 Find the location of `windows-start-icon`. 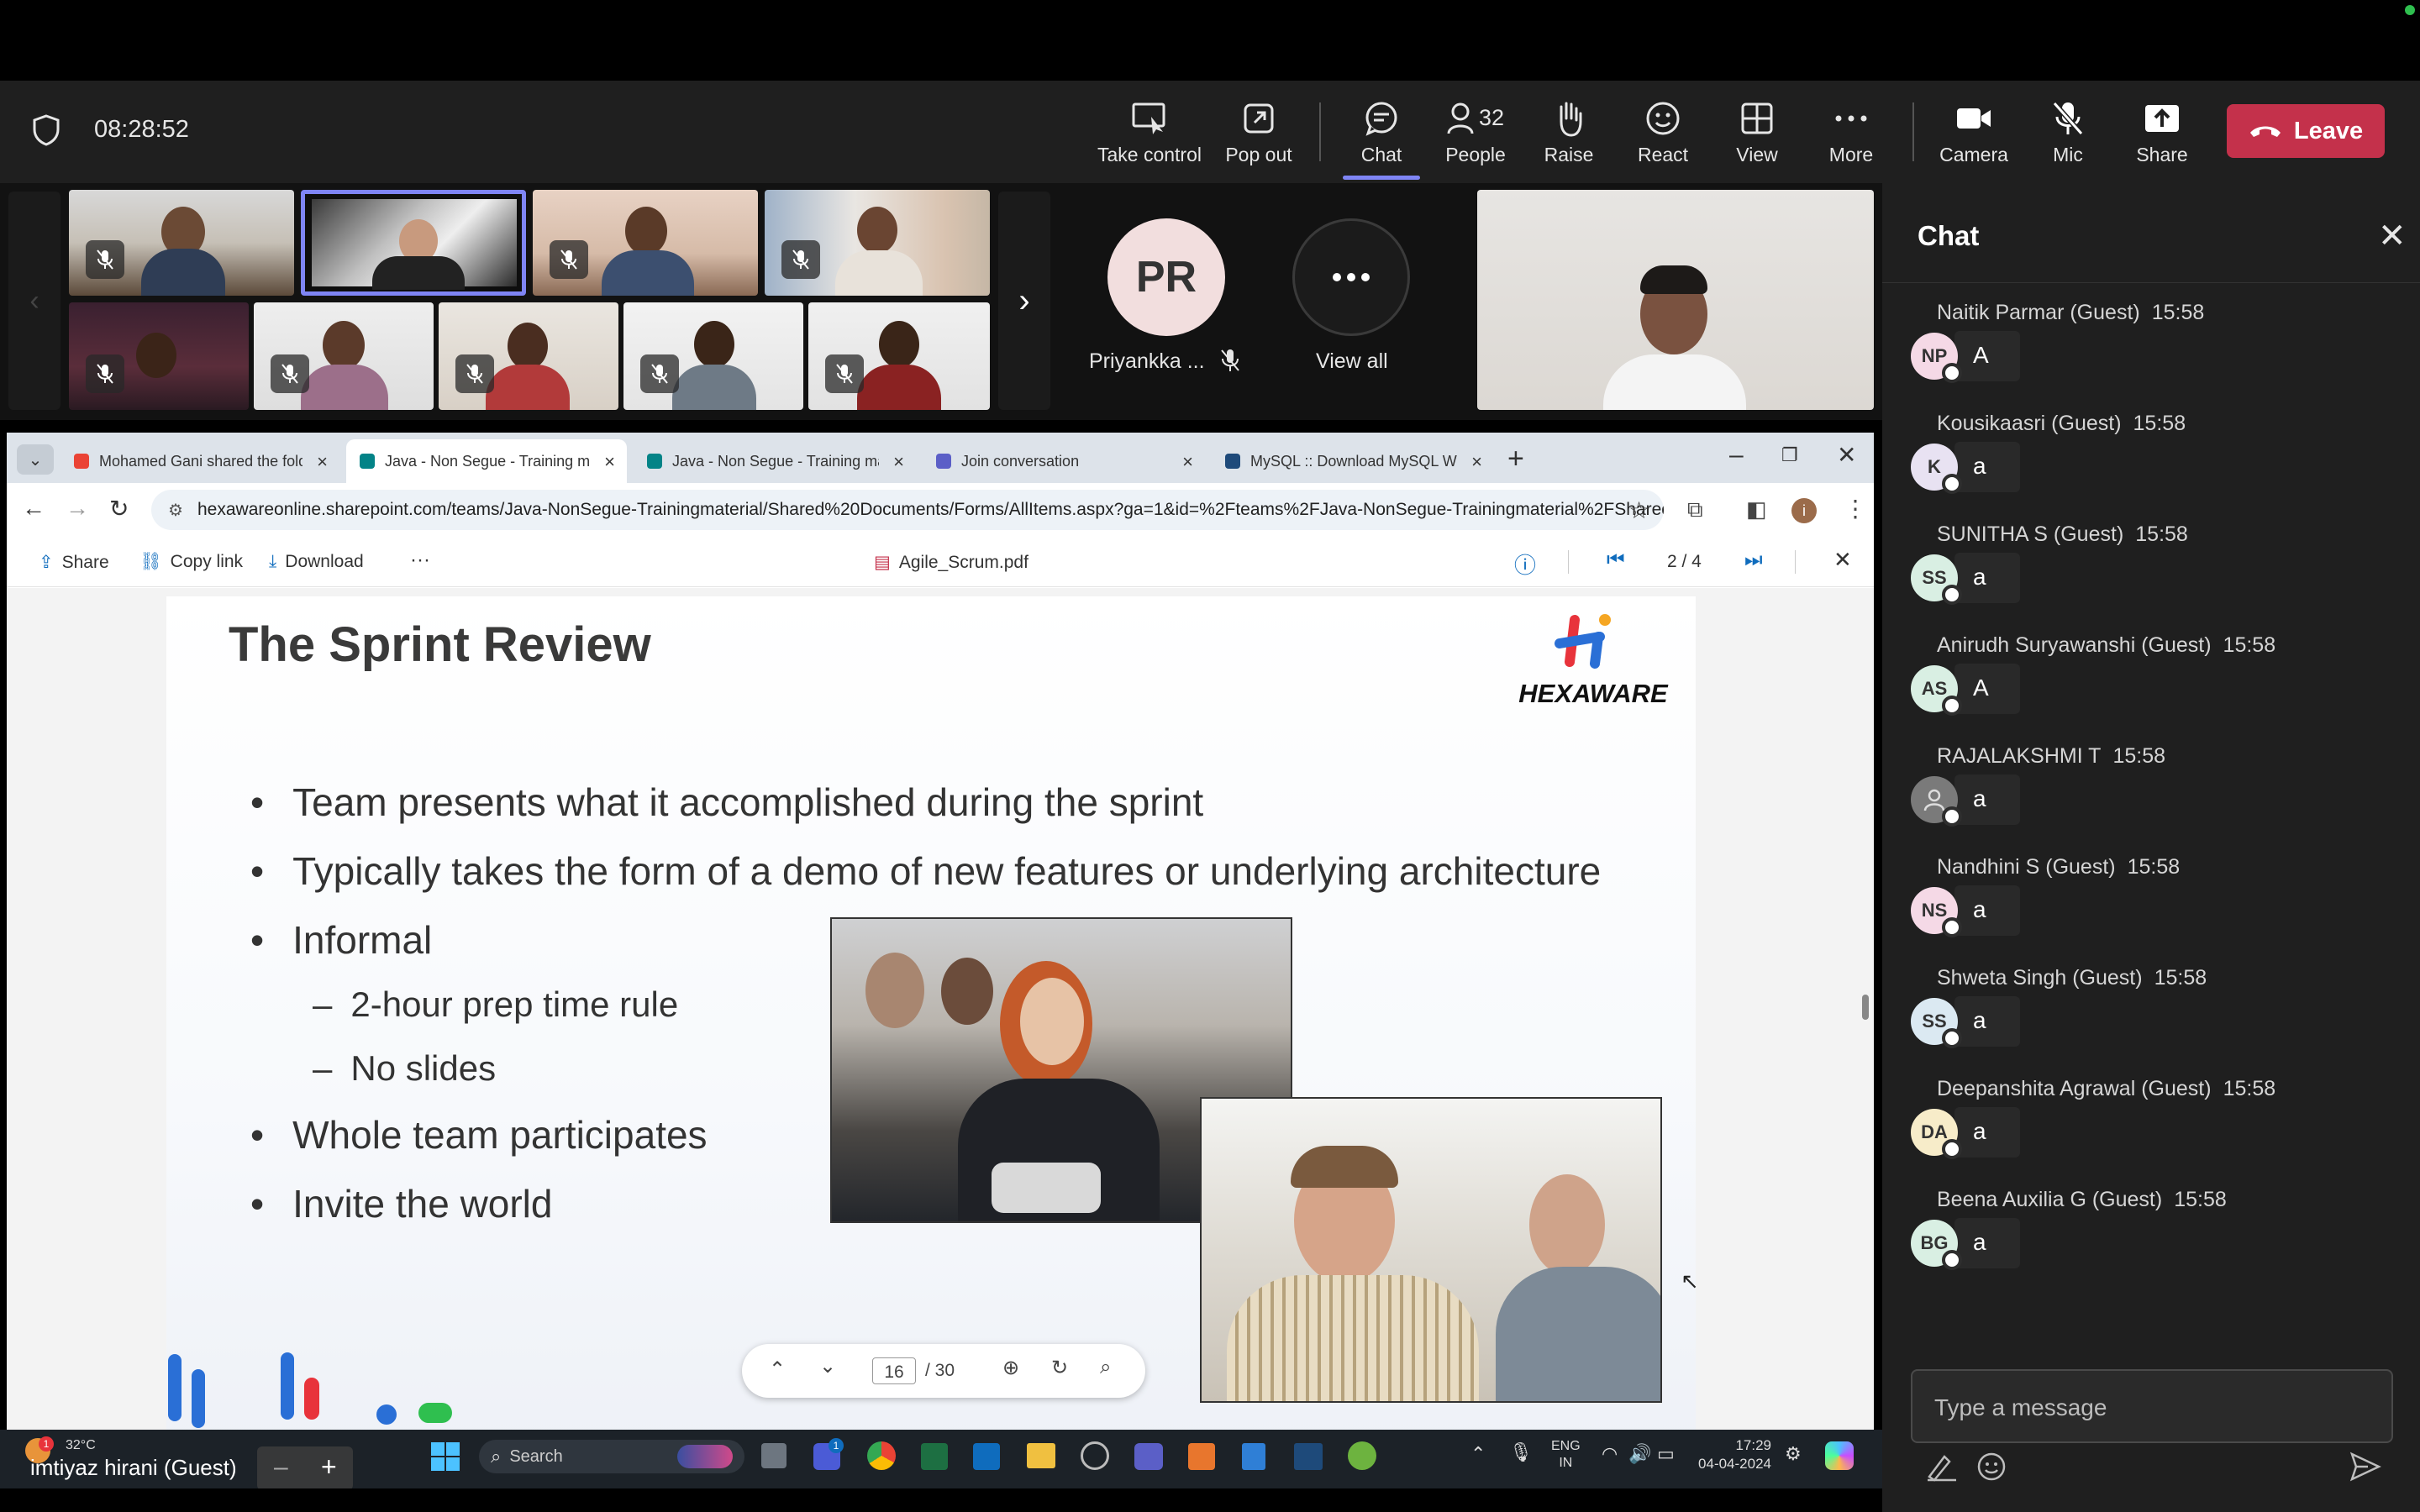

windows-start-icon is located at coordinates (445, 1456).